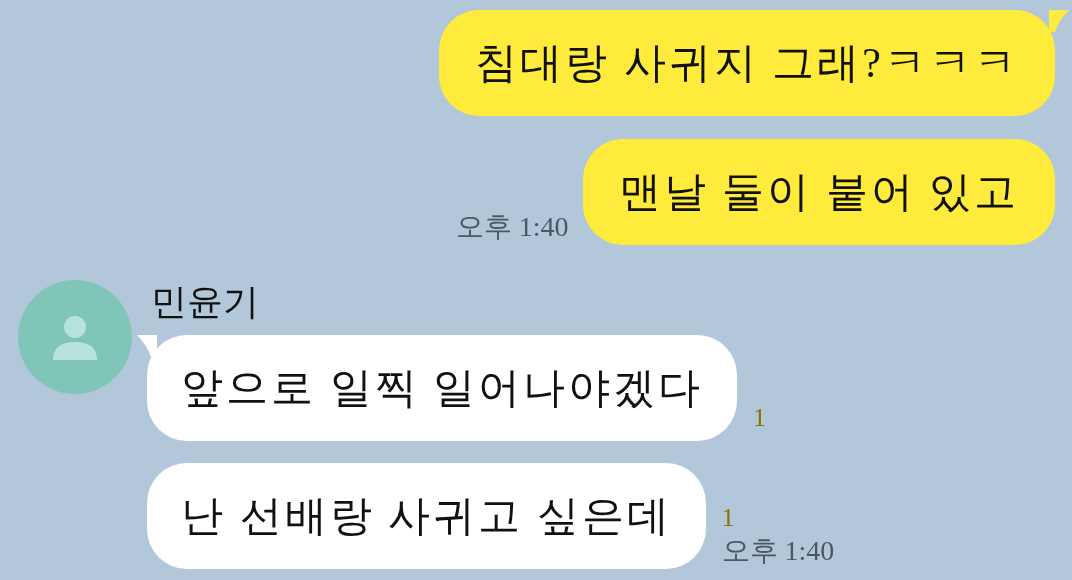 This screenshot has width=1072, height=580. Describe the element at coordinates (426, 516) in the screenshot. I see `message-bubble: 난 선배랑 사귀고 싶은데` at that location.